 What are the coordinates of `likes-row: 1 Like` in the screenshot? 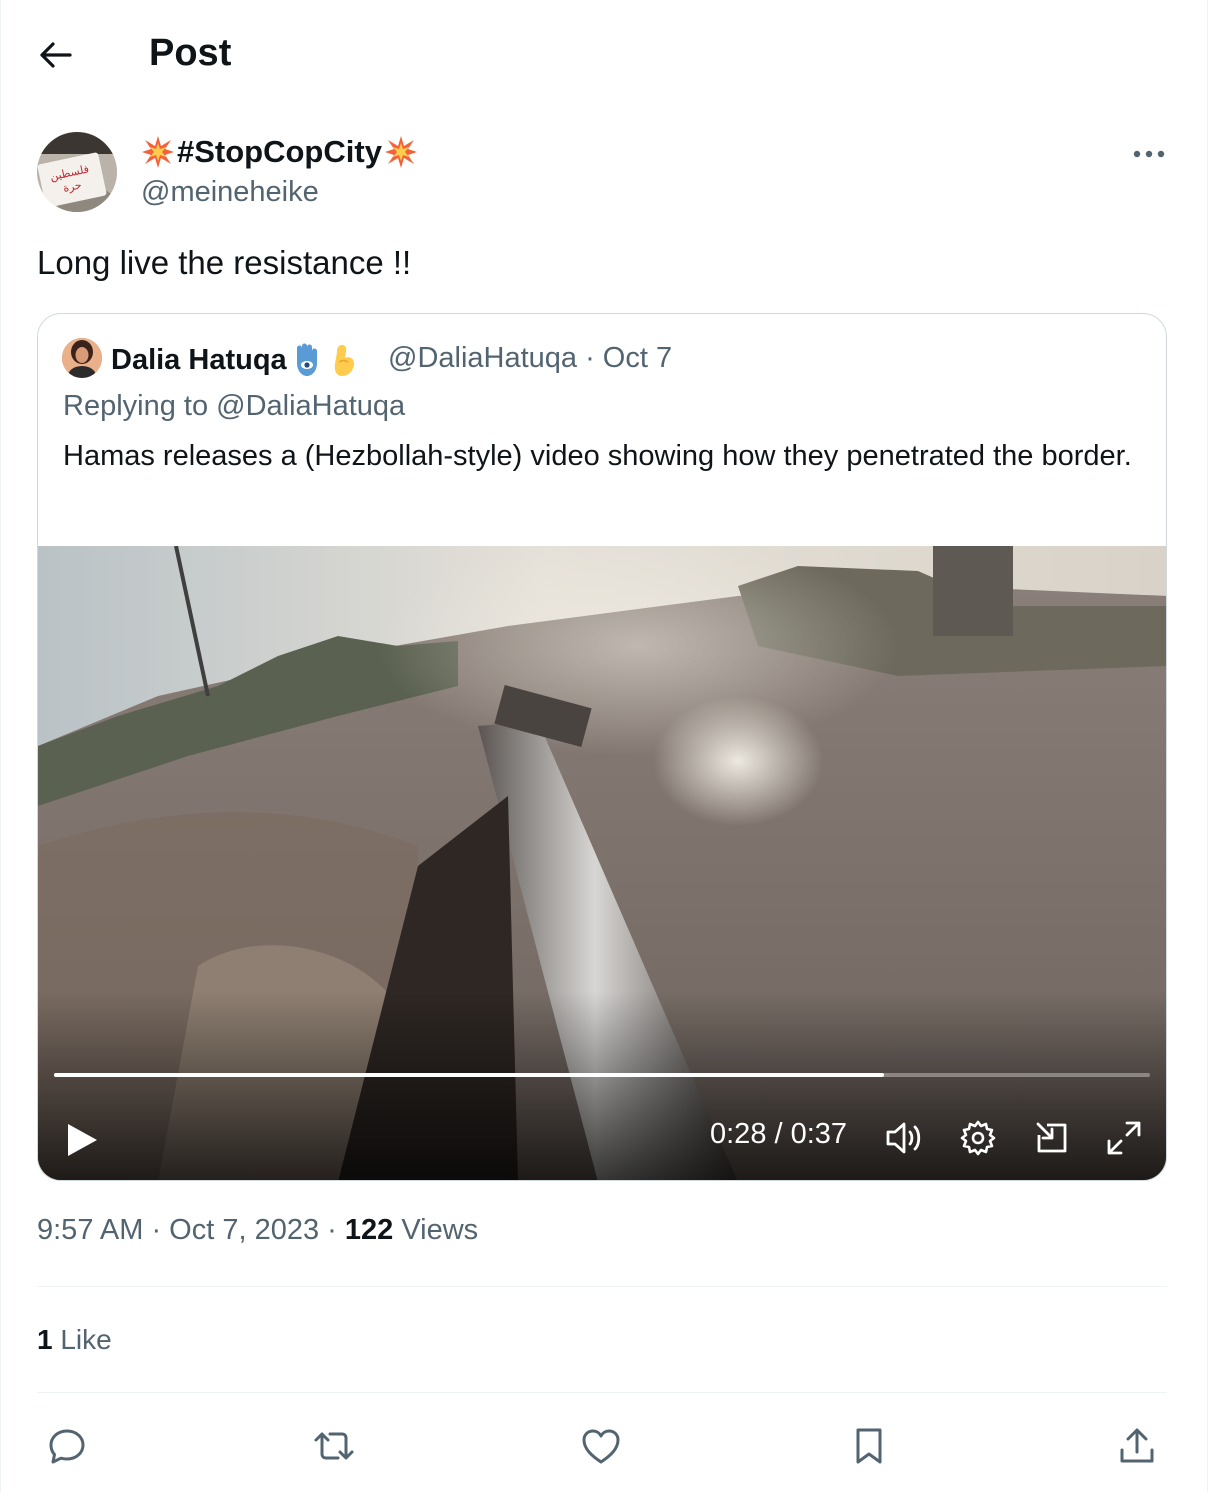 It's located at (74, 1340).